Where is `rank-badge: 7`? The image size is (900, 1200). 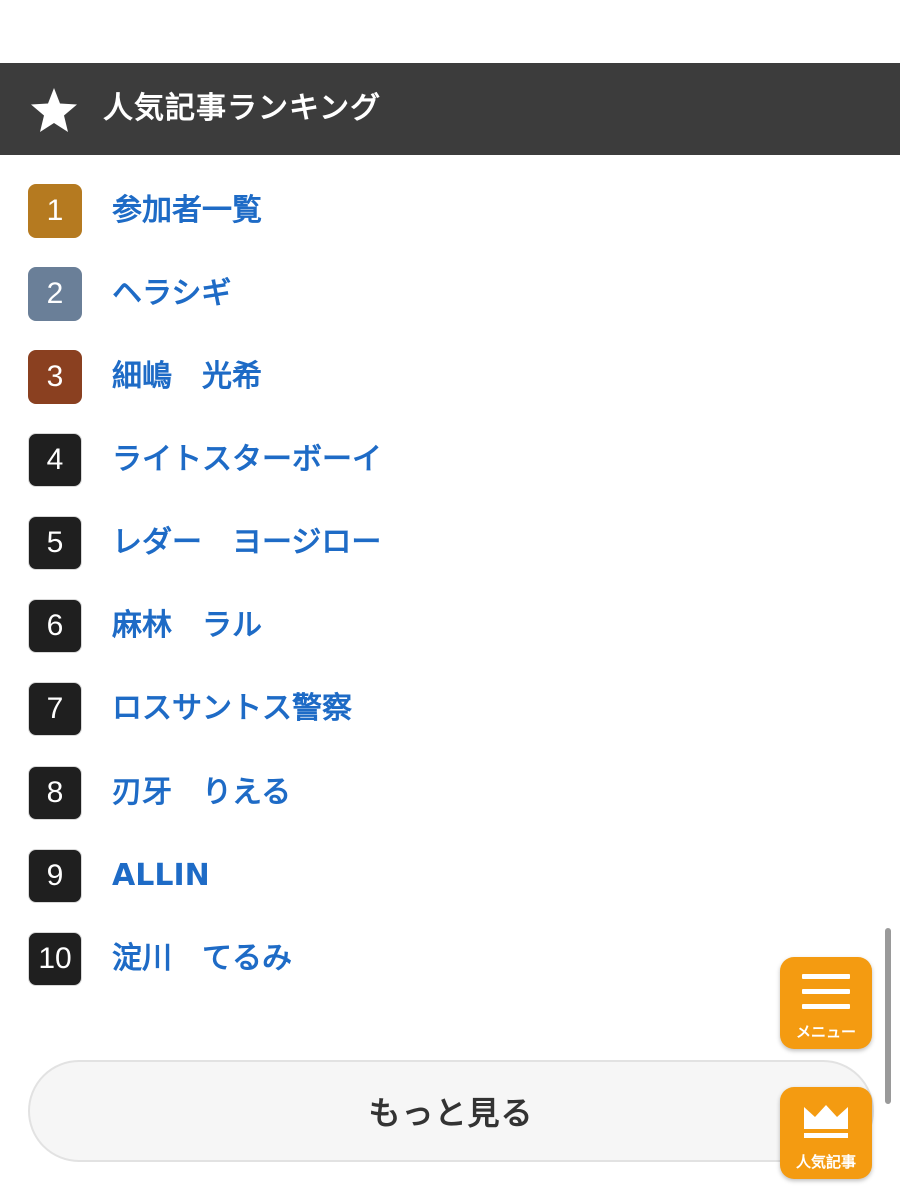
rank-badge: 7 is located at coordinates (55, 709).